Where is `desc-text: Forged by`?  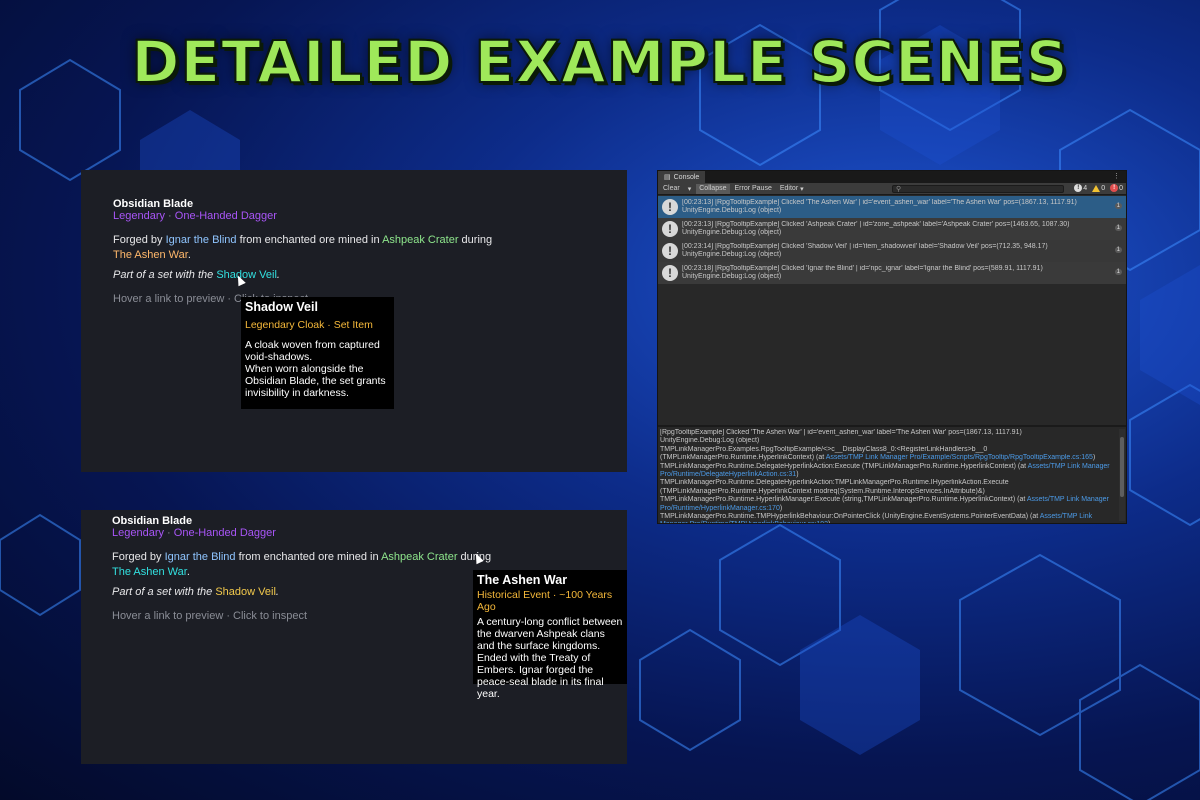 desc-text: Forged by is located at coordinates (138, 557).